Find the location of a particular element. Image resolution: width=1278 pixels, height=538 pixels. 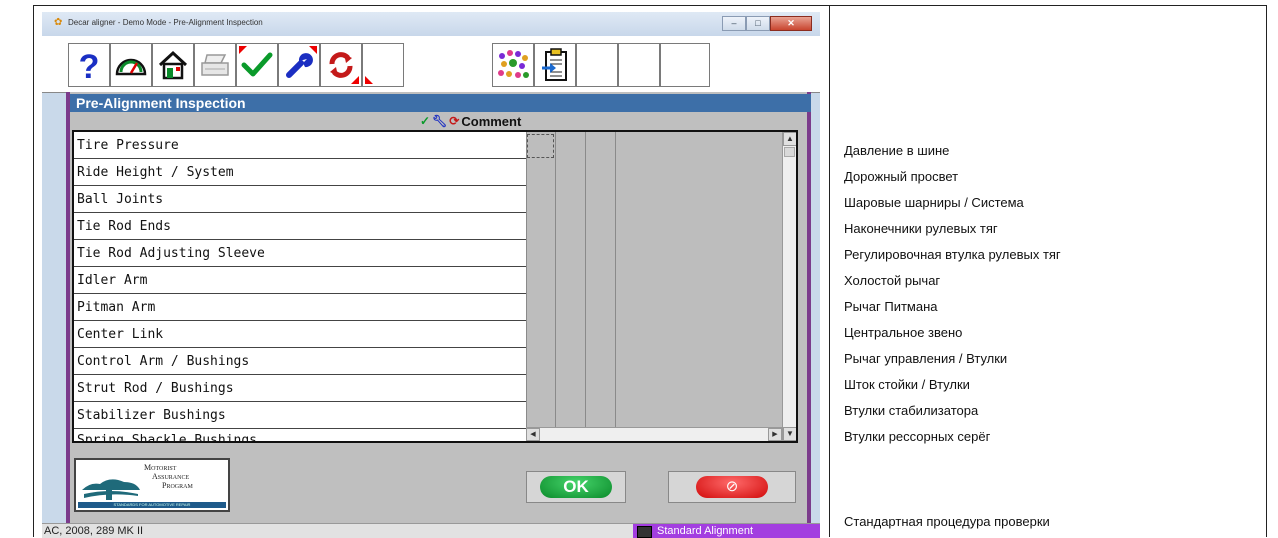

translation-line: Шток стойки / Втулки is located at coordinates (907, 384).